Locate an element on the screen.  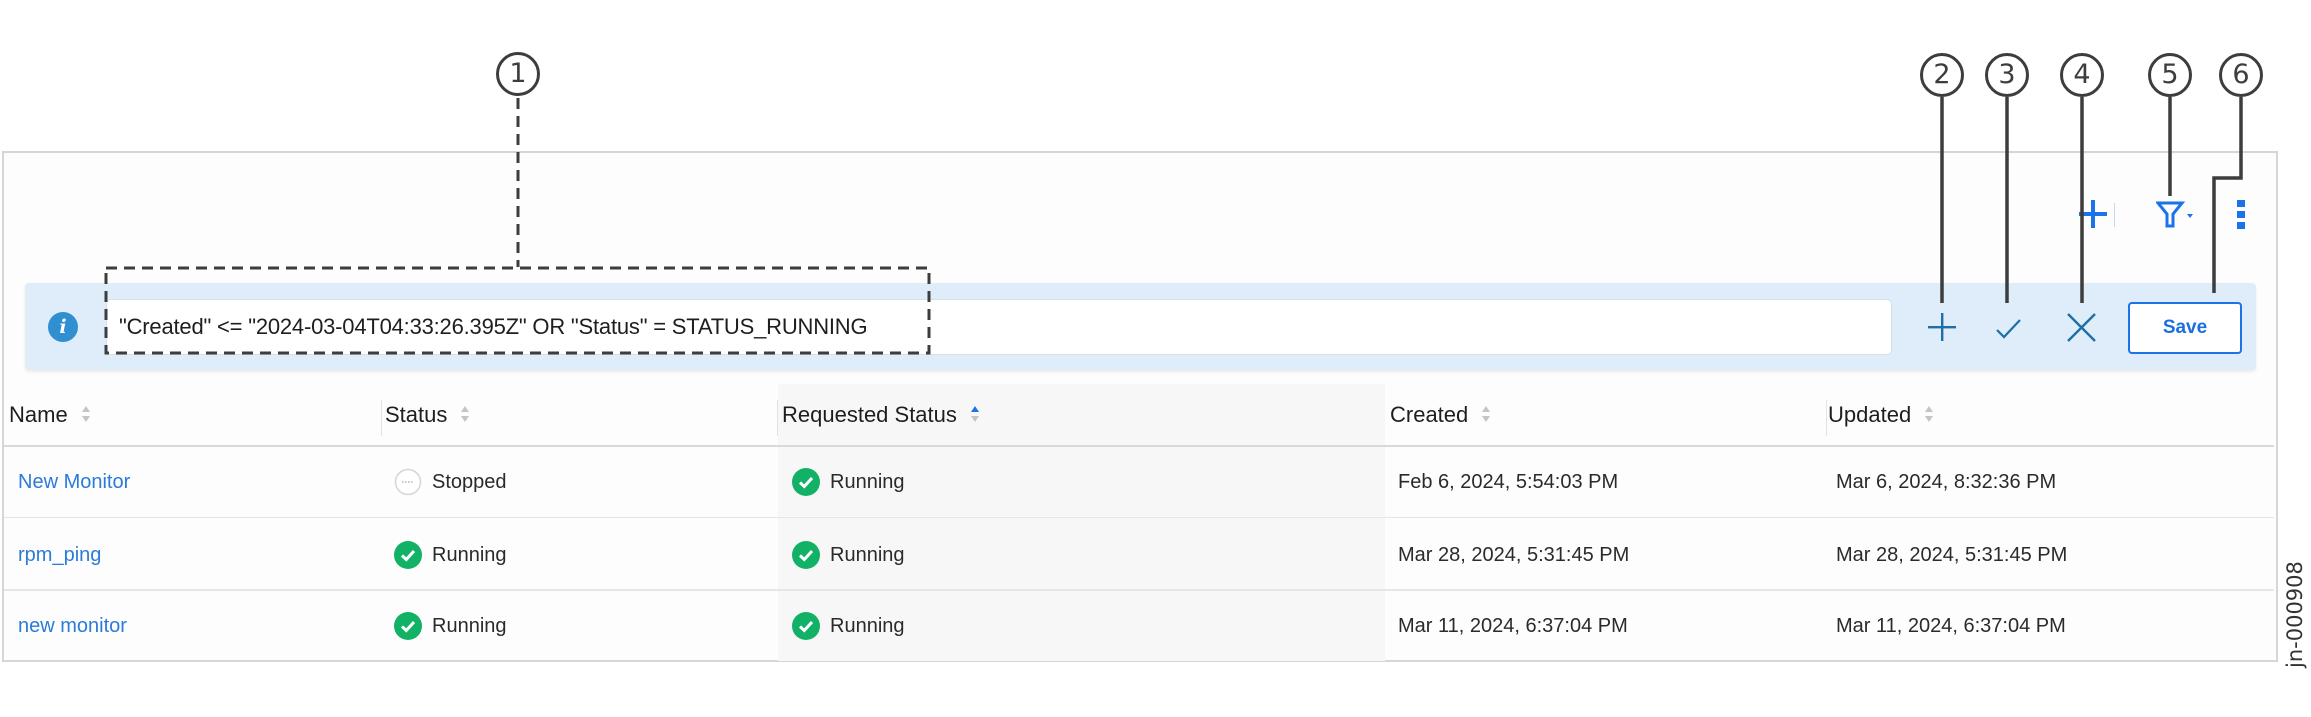
callout-1: 1 is located at coordinates (518, 74).